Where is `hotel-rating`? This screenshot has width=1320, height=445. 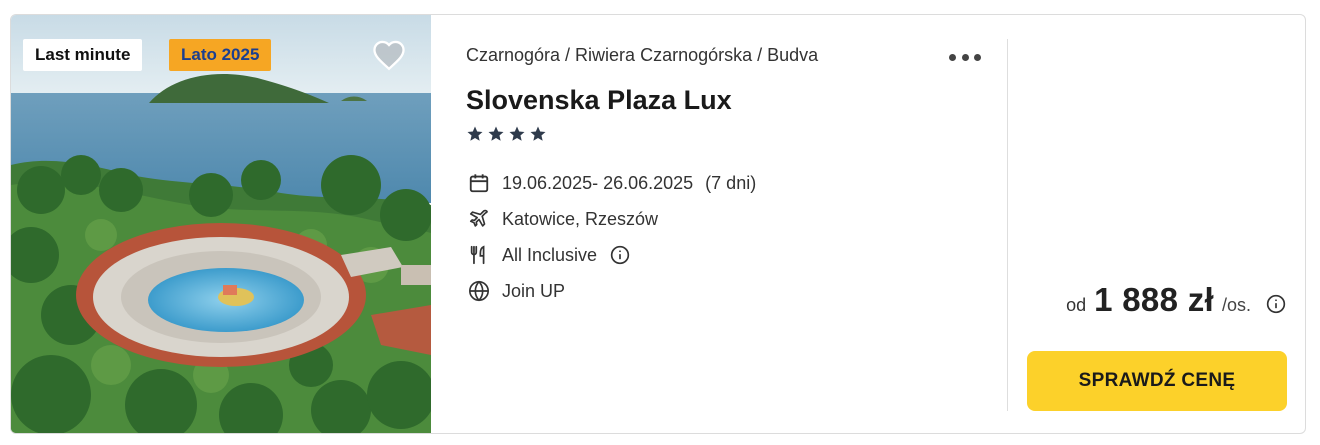
hotel-rating is located at coordinates (506, 134).